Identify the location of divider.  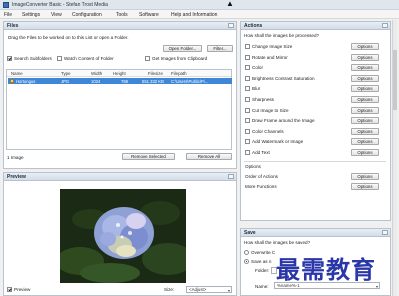
(315, 161).